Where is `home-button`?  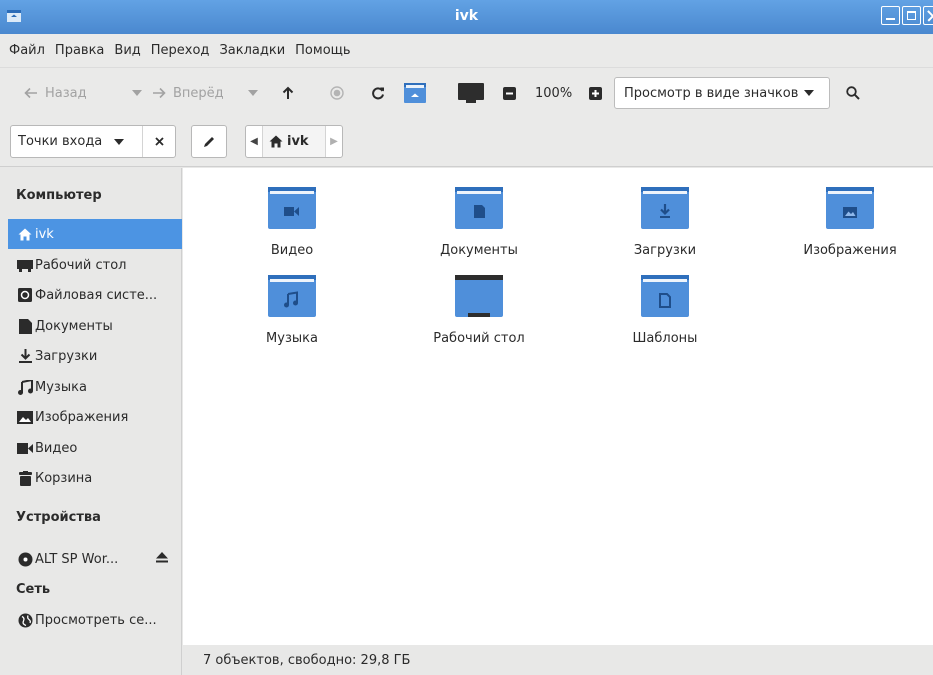 home-button is located at coordinates (415, 93).